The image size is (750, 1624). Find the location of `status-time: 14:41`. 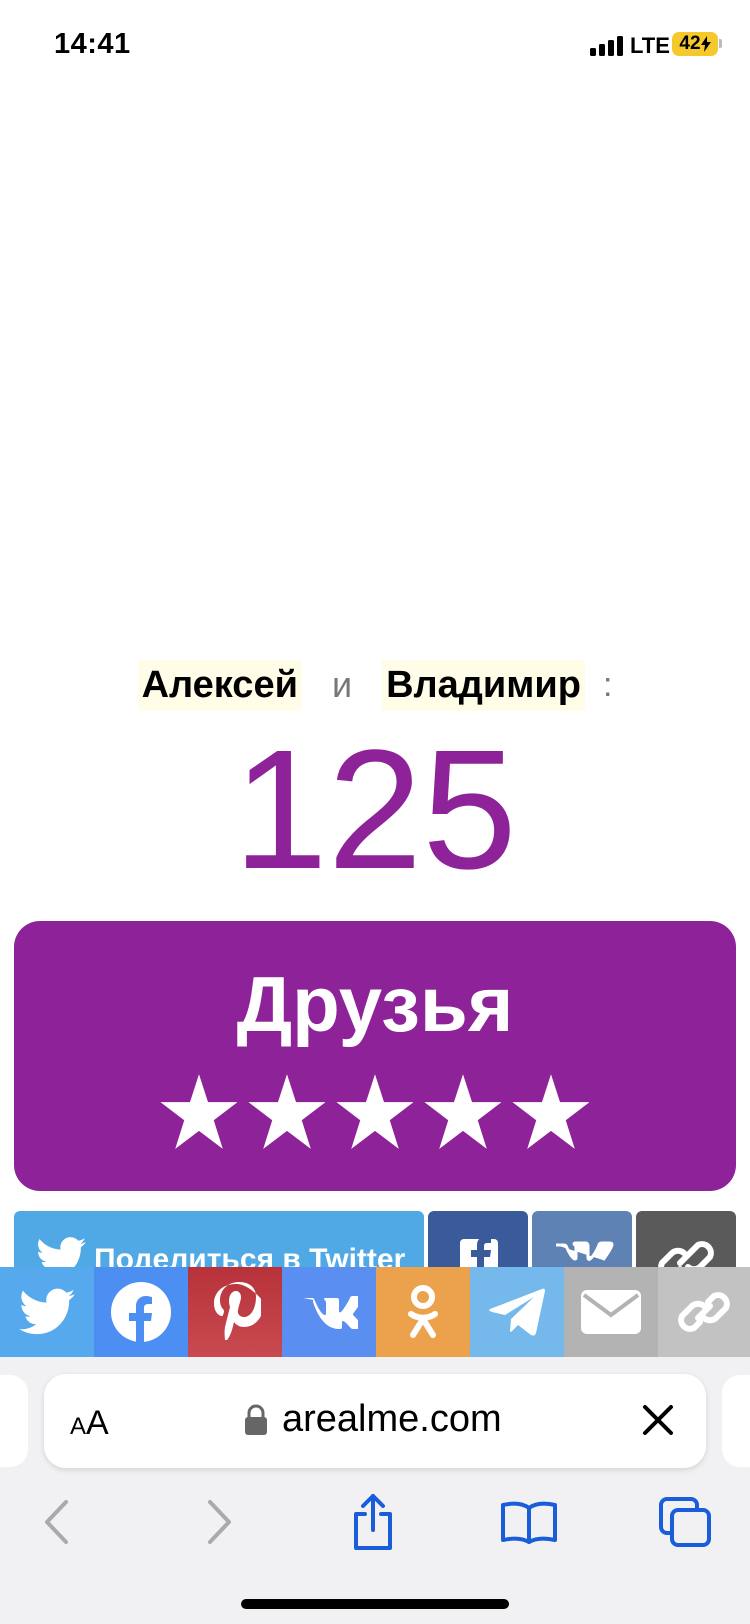

status-time: 14:41 is located at coordinates (92, 44).